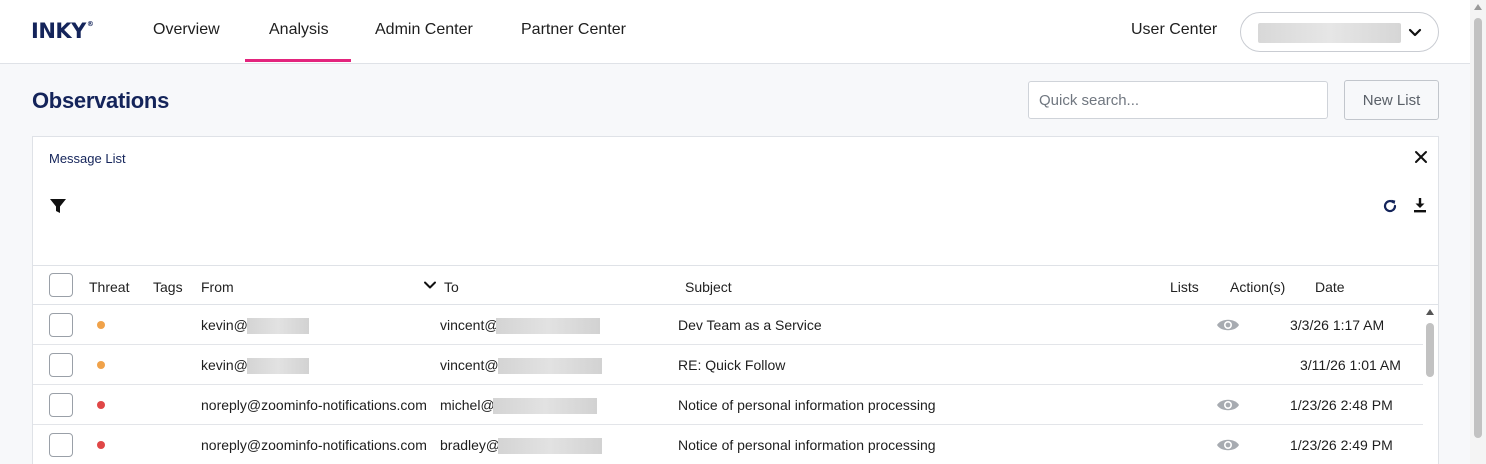 This screenshot has height=464, width=1486. I want to click on filter-icon, so click(58, 206).